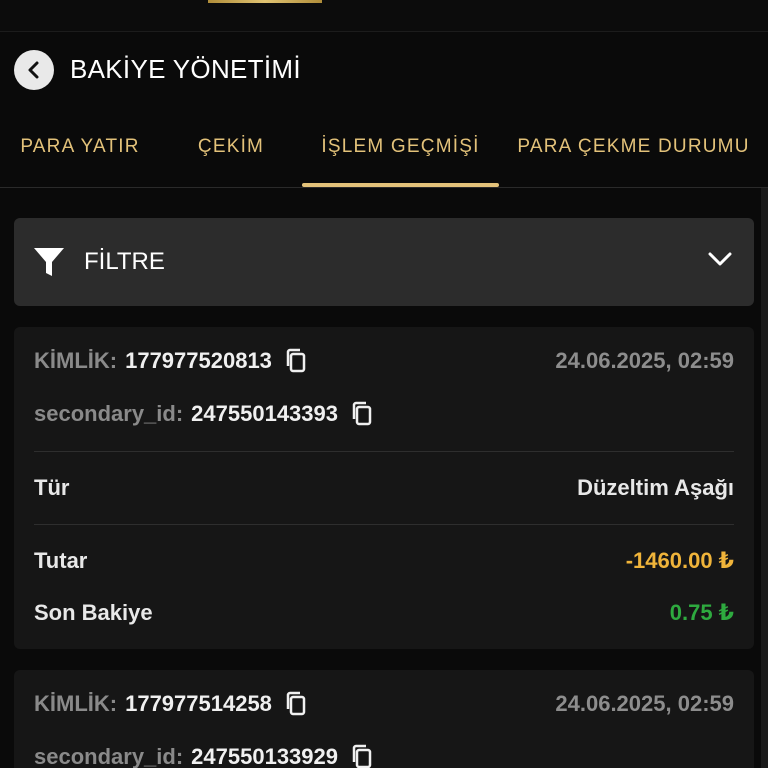 This screenshot has height=768, width=768. Describe the element at coordinates (265, 1) in the screenshot. I see `logo-strip` at that location.